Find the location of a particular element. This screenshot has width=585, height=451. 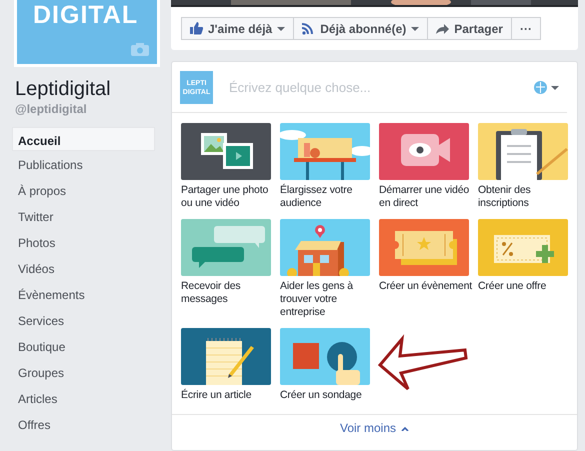

tile-caption: Créer un sondage is located at coordinates (321, 395).